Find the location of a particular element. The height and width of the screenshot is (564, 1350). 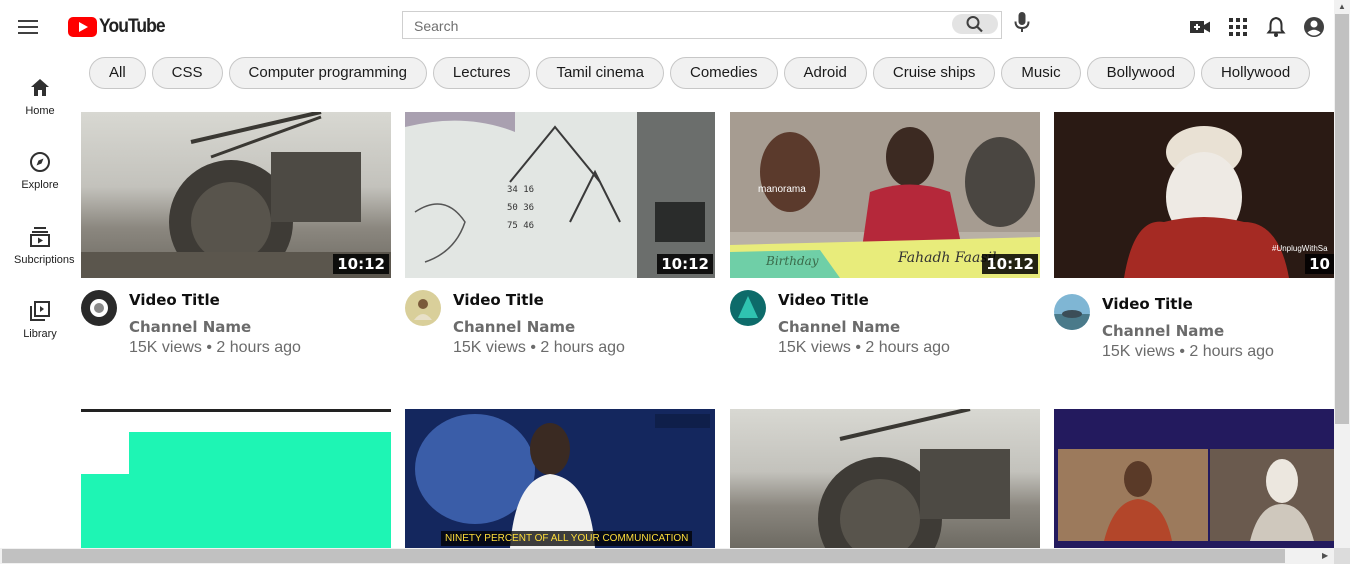

sidebar-item-subscriptions: Subcriptions is located at coordinates (40, 245).